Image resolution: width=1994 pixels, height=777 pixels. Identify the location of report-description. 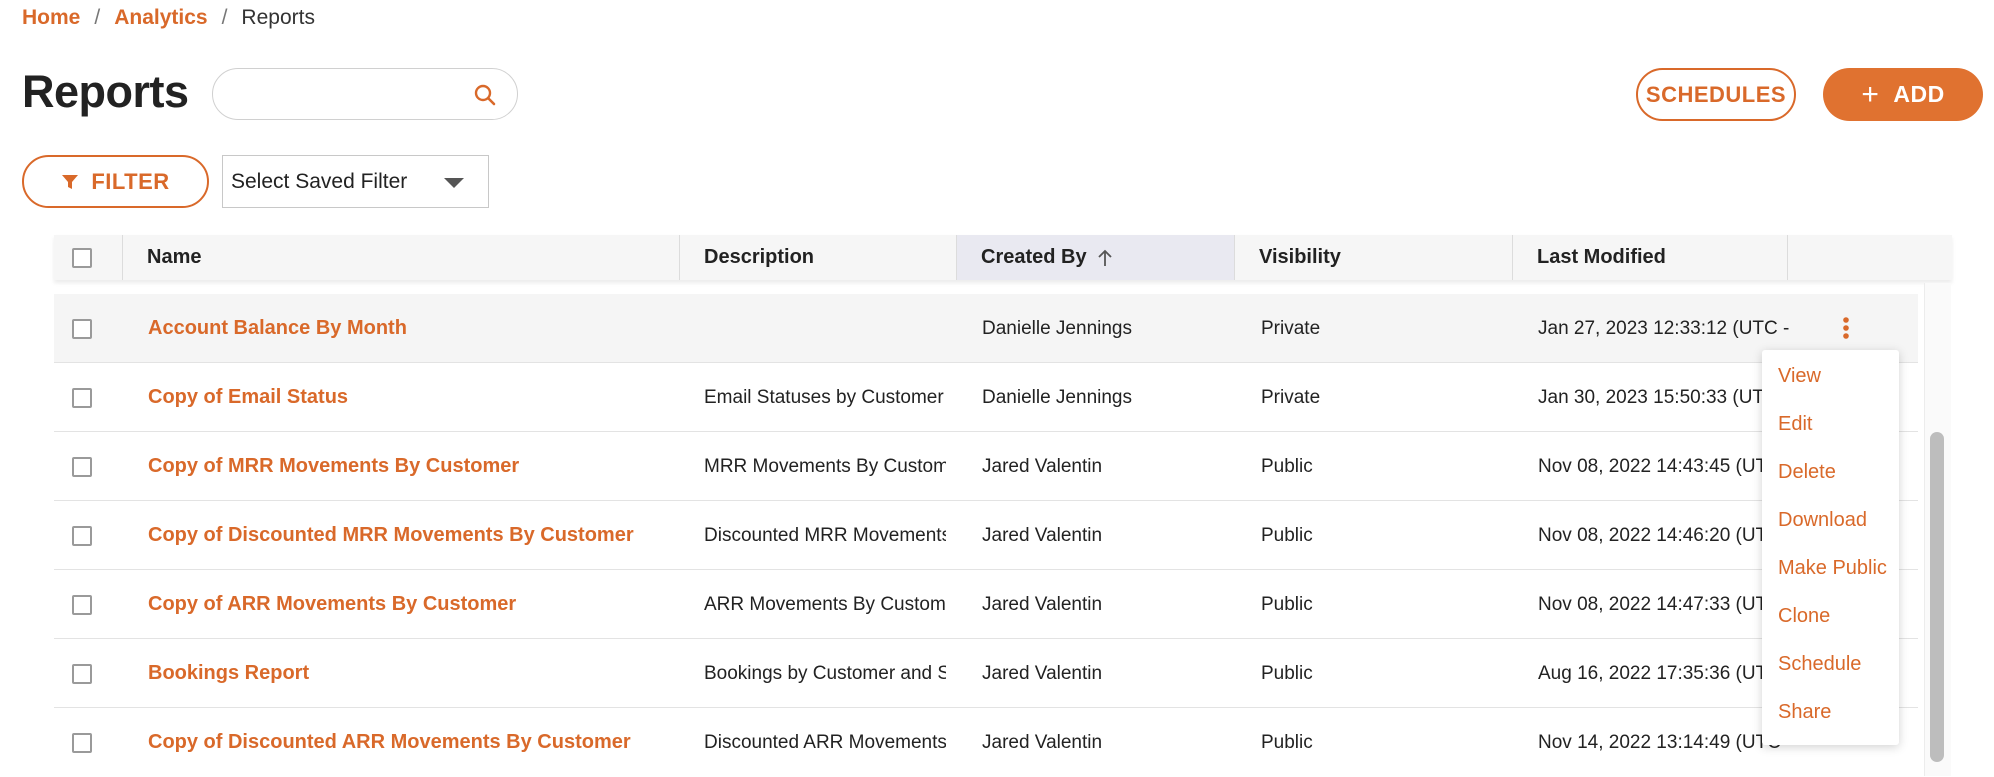
(825, 328).